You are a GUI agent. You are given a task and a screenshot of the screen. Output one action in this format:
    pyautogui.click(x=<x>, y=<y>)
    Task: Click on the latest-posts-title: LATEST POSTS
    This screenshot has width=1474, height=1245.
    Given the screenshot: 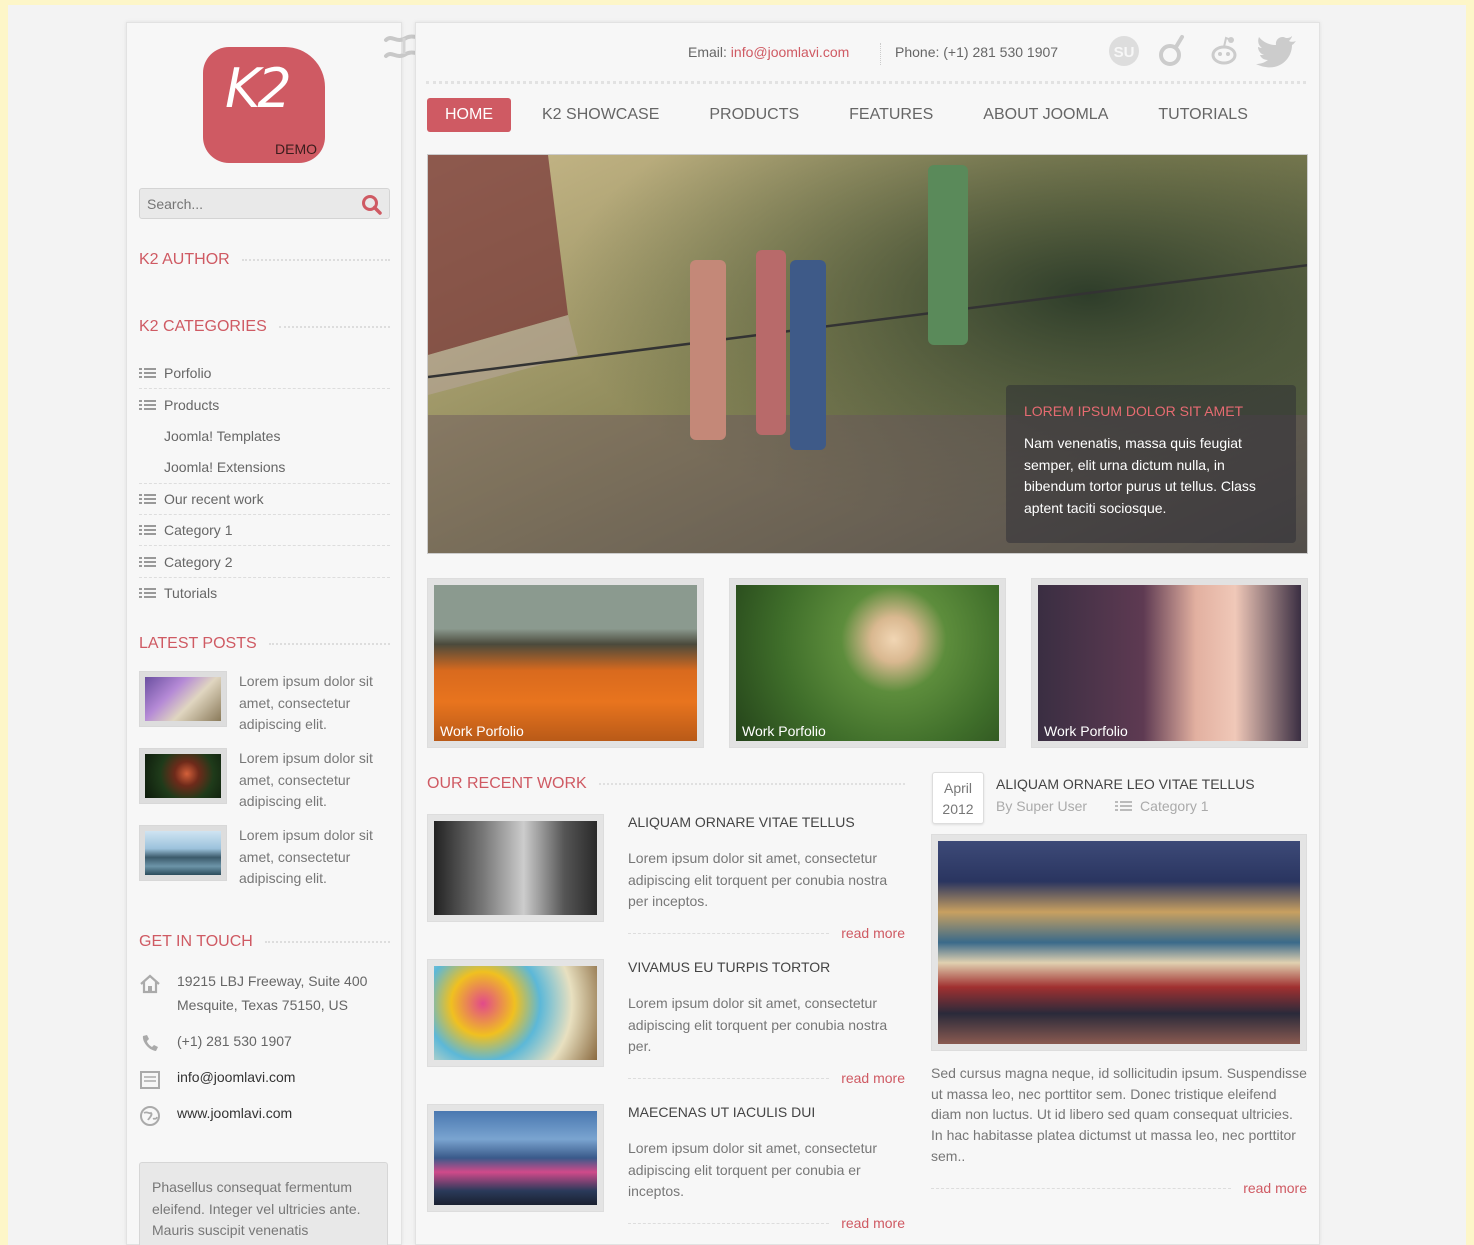 What is the action you would take?
    pyautogui.click(x=264, y=644)
    